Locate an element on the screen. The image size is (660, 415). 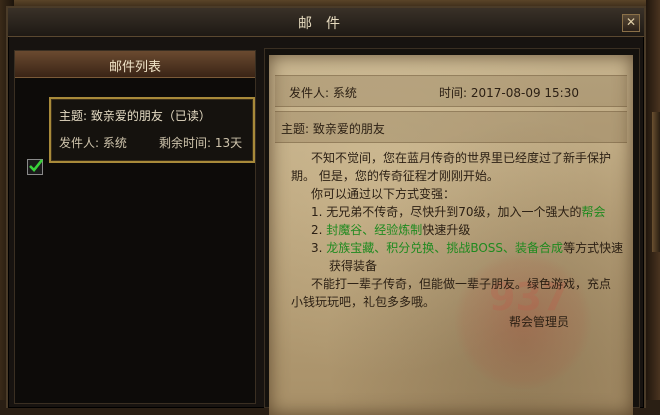
body-line: 小钱玩玩吧，礼包多多哦。 is located at coordinates (363, 302).